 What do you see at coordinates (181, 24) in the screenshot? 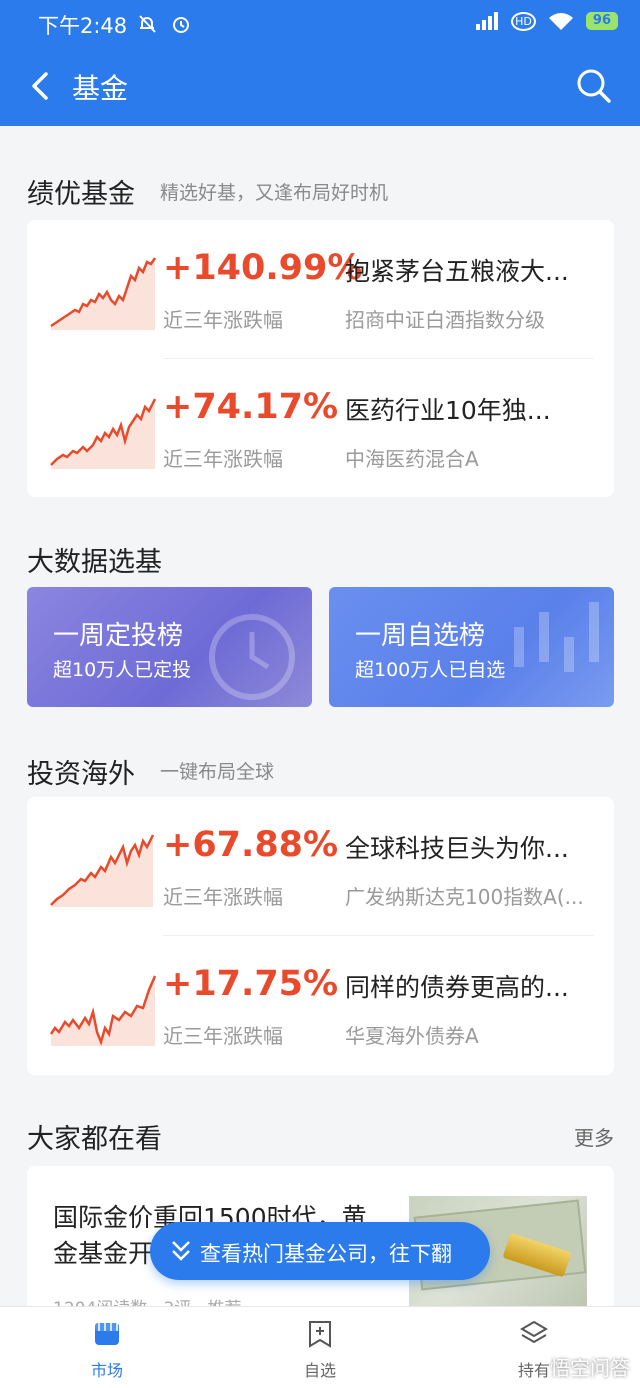
I see `alarm-icon` at bounding box center [181, 24].